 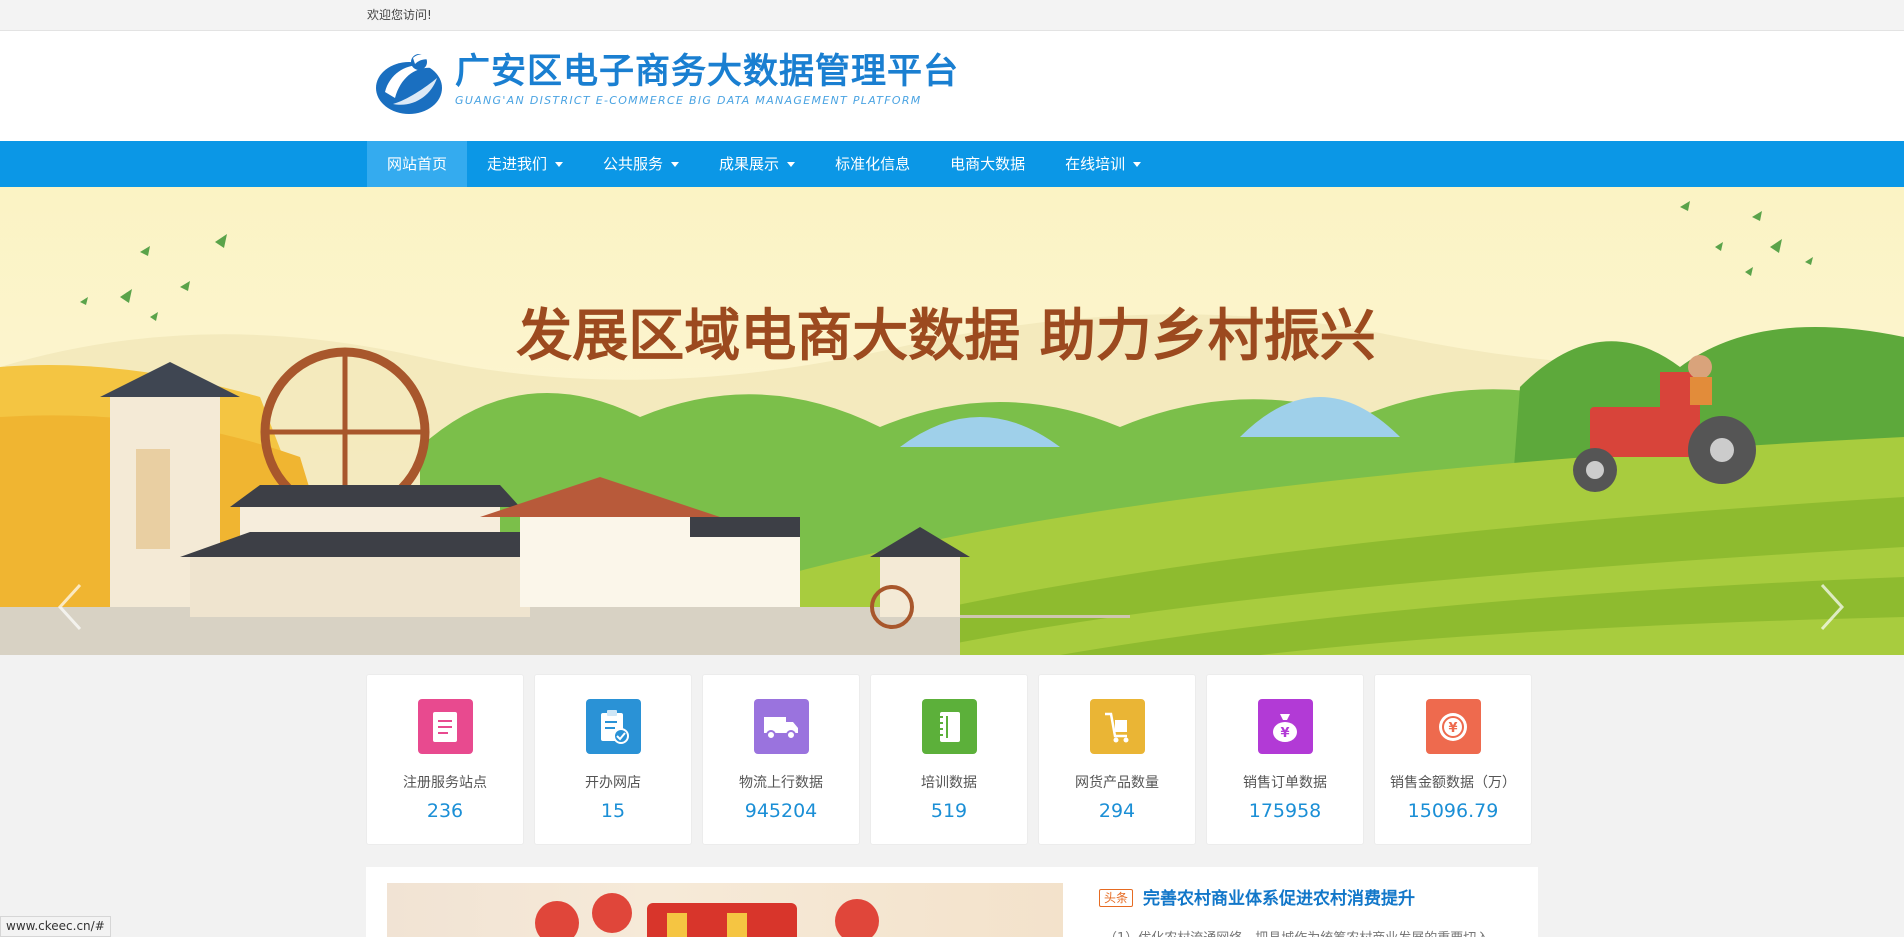 I want to click on yen-coin-icon: ¥, so click(x=1453, y=726).